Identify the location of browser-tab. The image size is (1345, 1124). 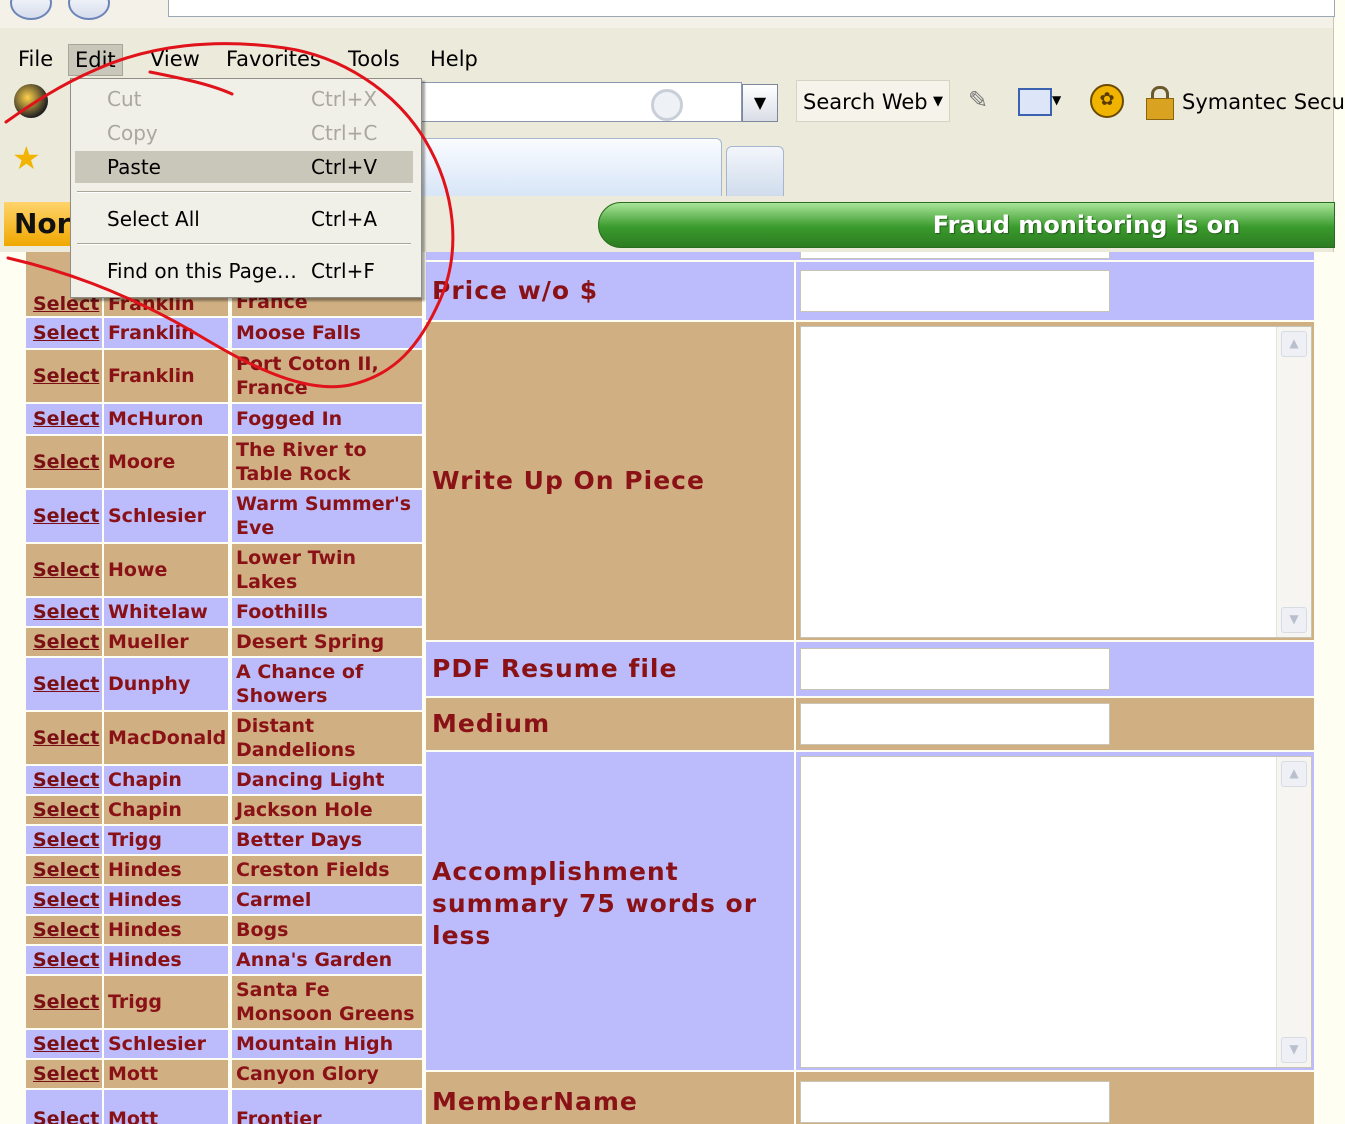
(561, 167).